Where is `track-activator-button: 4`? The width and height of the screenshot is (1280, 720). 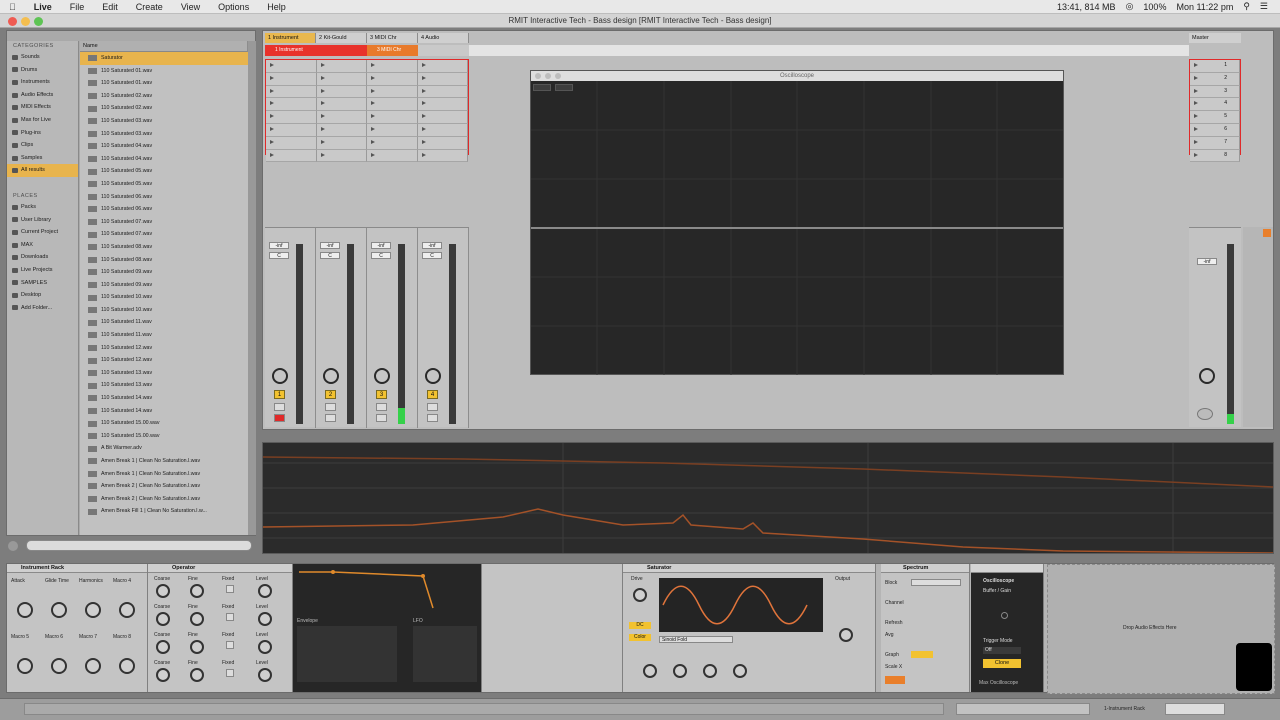 track-activator-button: 4 is located at coordinates (432, 394).